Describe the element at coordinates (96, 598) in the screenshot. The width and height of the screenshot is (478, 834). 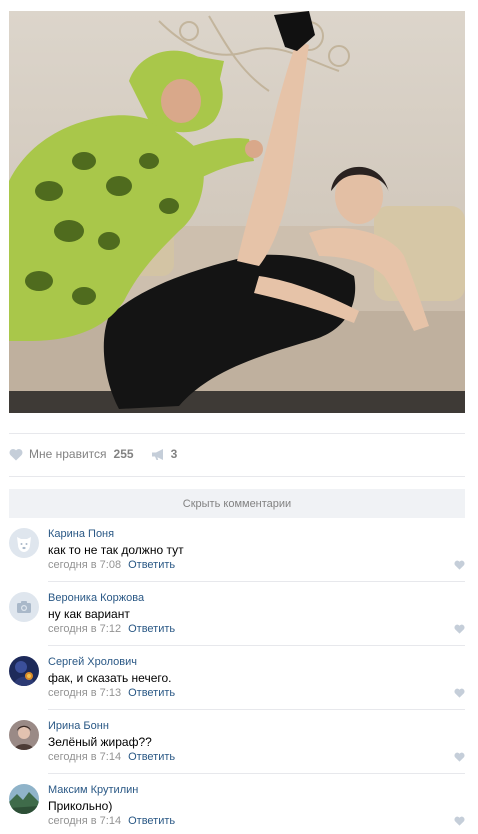
I see `comment-author: Вероника Коржова` at that location.